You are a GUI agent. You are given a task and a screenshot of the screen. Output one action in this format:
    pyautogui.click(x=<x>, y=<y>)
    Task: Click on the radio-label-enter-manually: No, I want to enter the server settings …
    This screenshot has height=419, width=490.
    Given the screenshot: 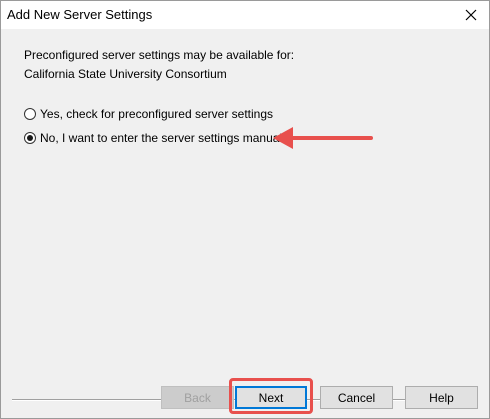 What is the action you would take?
    pyautogui.click(x=165, y=138)
    